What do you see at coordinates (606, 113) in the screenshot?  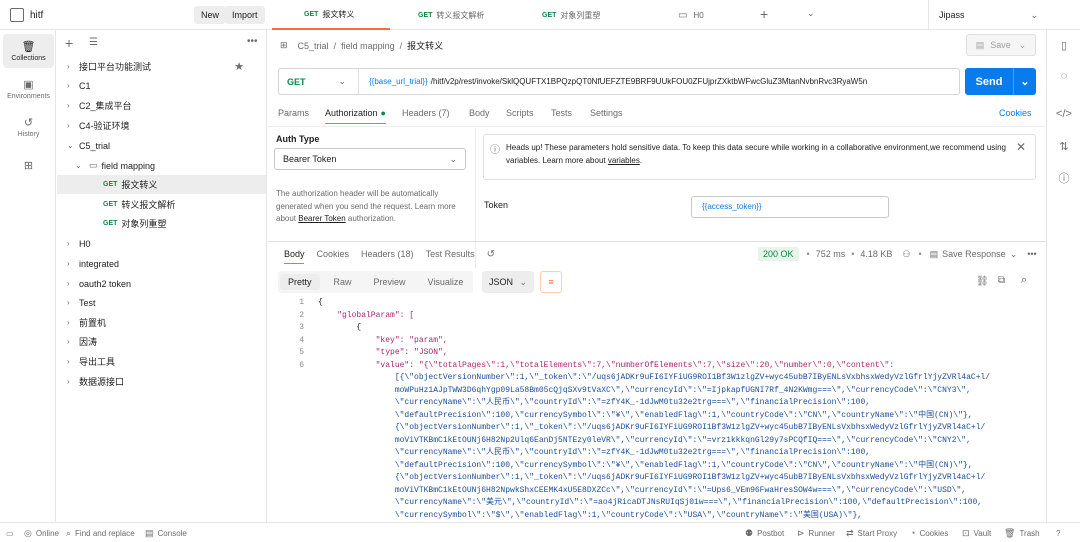 I see `tab-settings: Settings` at bounding box center [606, 113].